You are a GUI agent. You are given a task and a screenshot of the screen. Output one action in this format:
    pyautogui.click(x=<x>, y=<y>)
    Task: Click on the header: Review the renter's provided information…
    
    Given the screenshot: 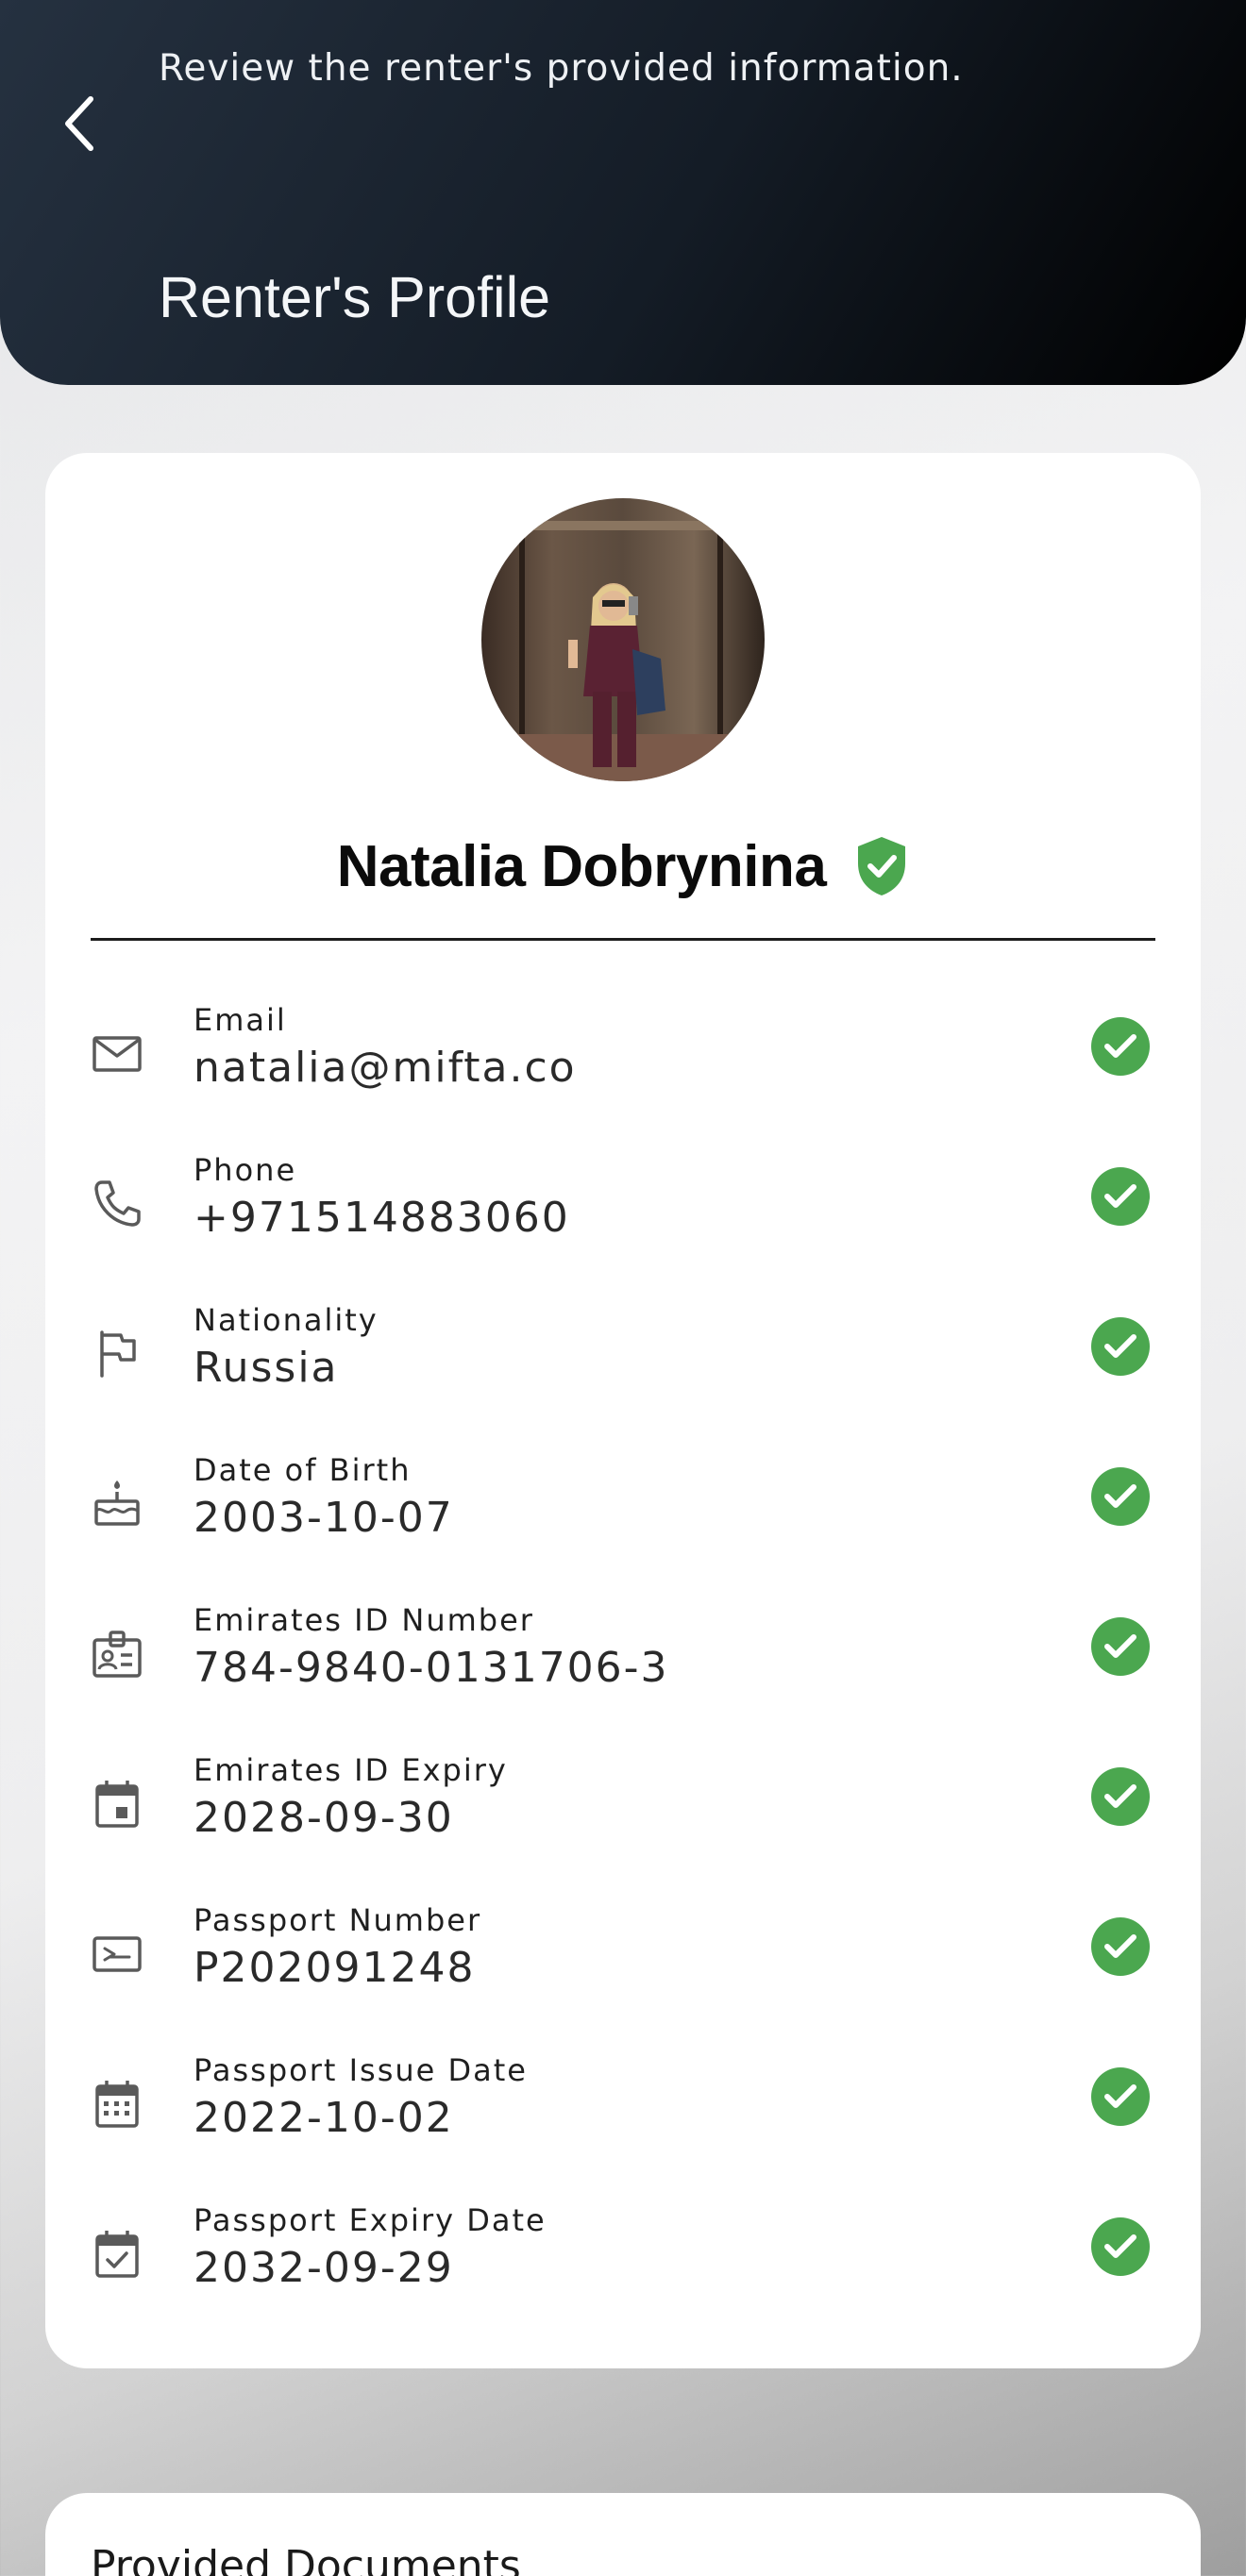 What is the action you would take?
    pyautogui.click(x=623, y=192)
    